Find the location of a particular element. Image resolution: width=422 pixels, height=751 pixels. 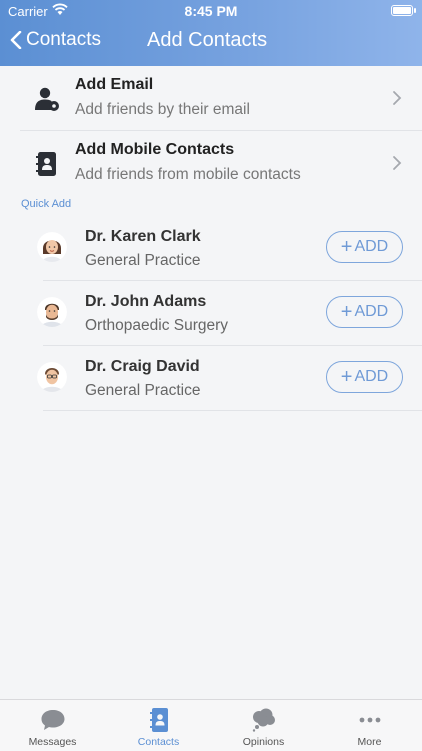

contact-row: Dr. Craig David General Practice + ADD is located at coordinates (229, 378).